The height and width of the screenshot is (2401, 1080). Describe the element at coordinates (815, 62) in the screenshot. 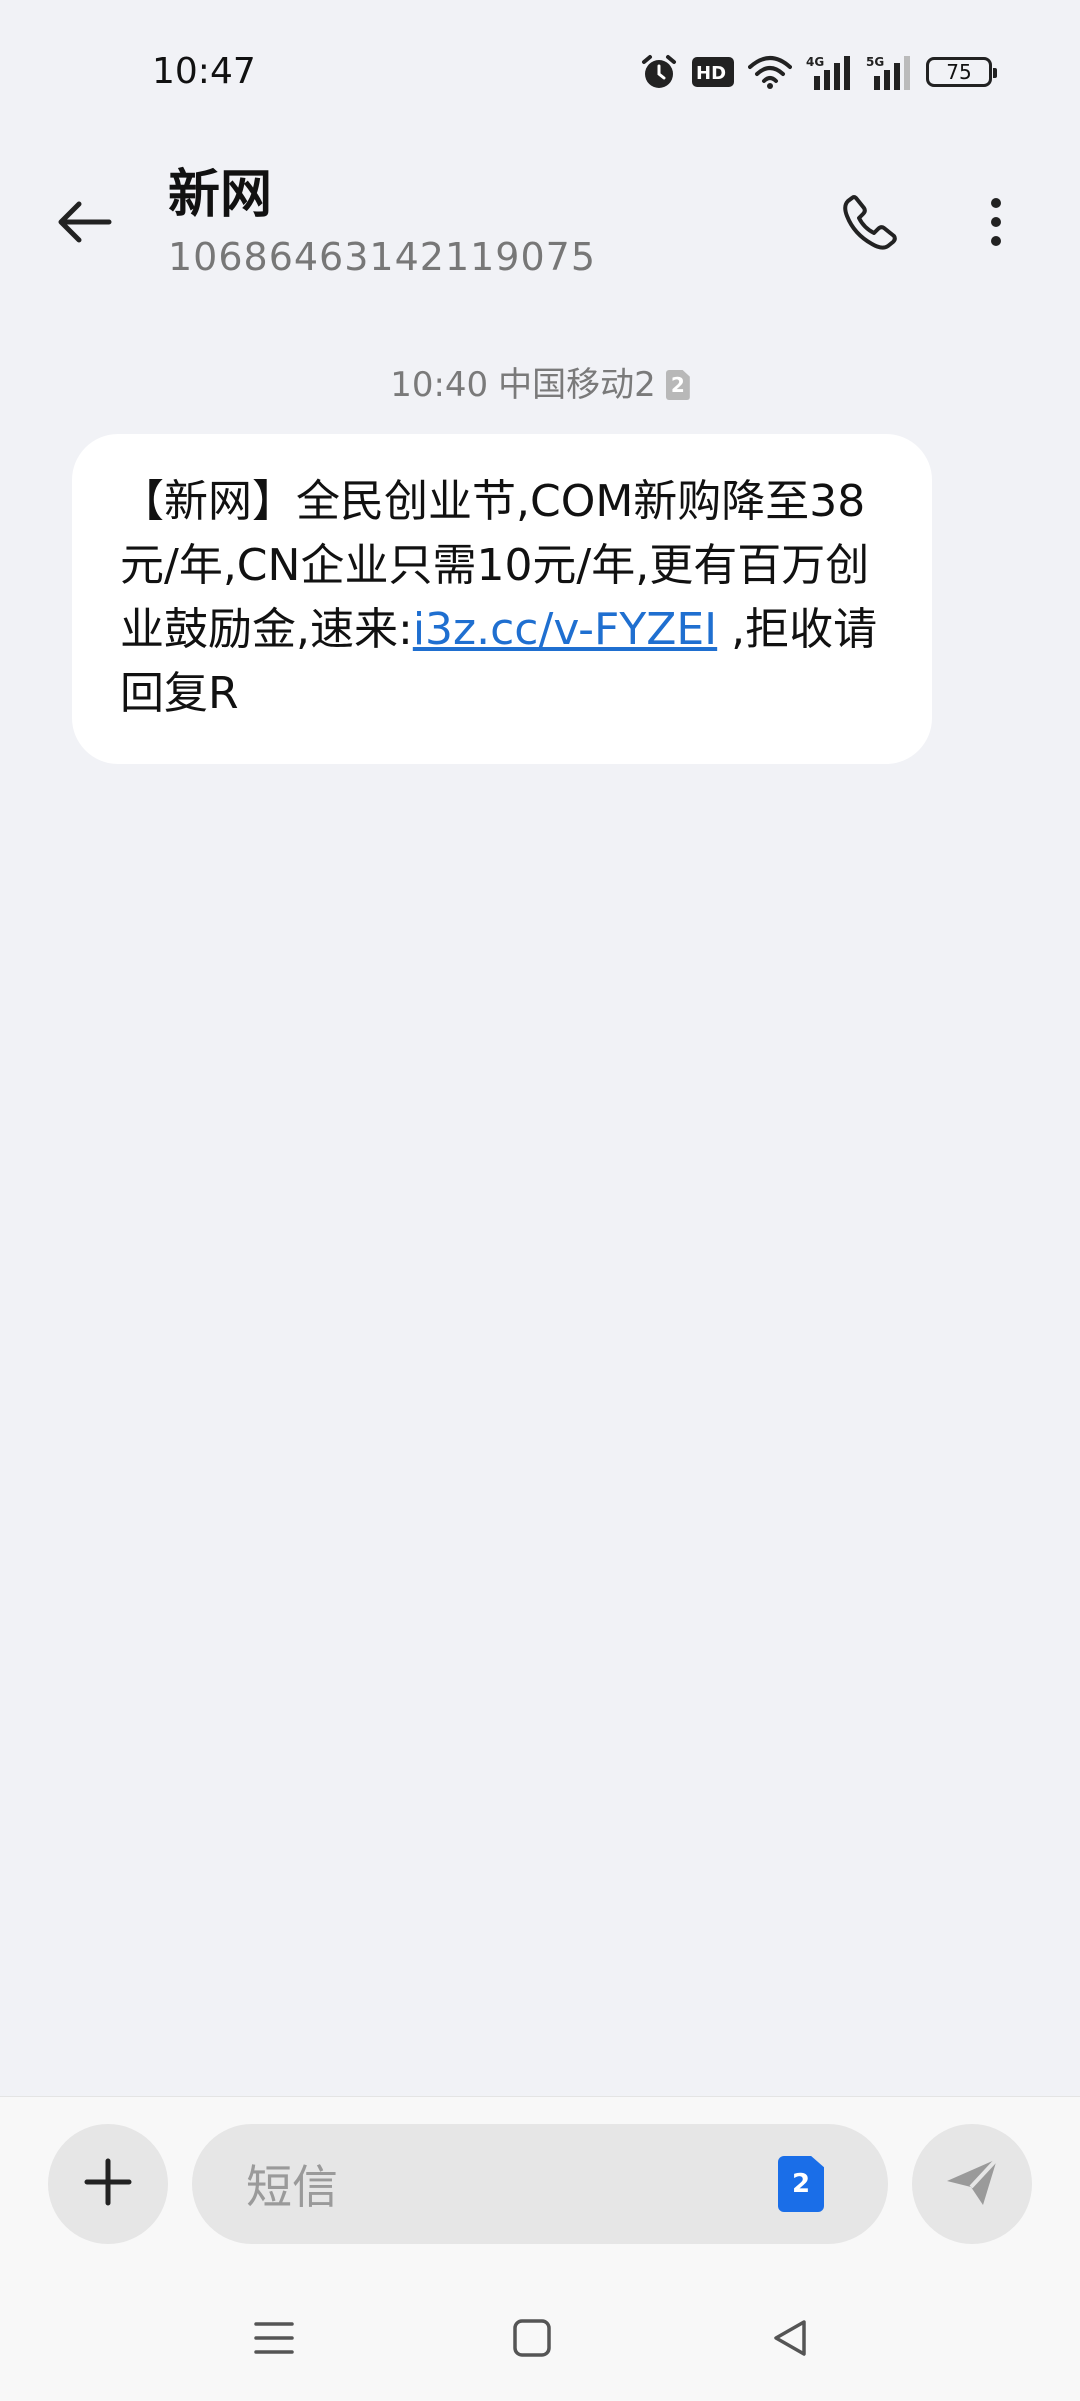

I see `net-4g-label: 4G` at that location.